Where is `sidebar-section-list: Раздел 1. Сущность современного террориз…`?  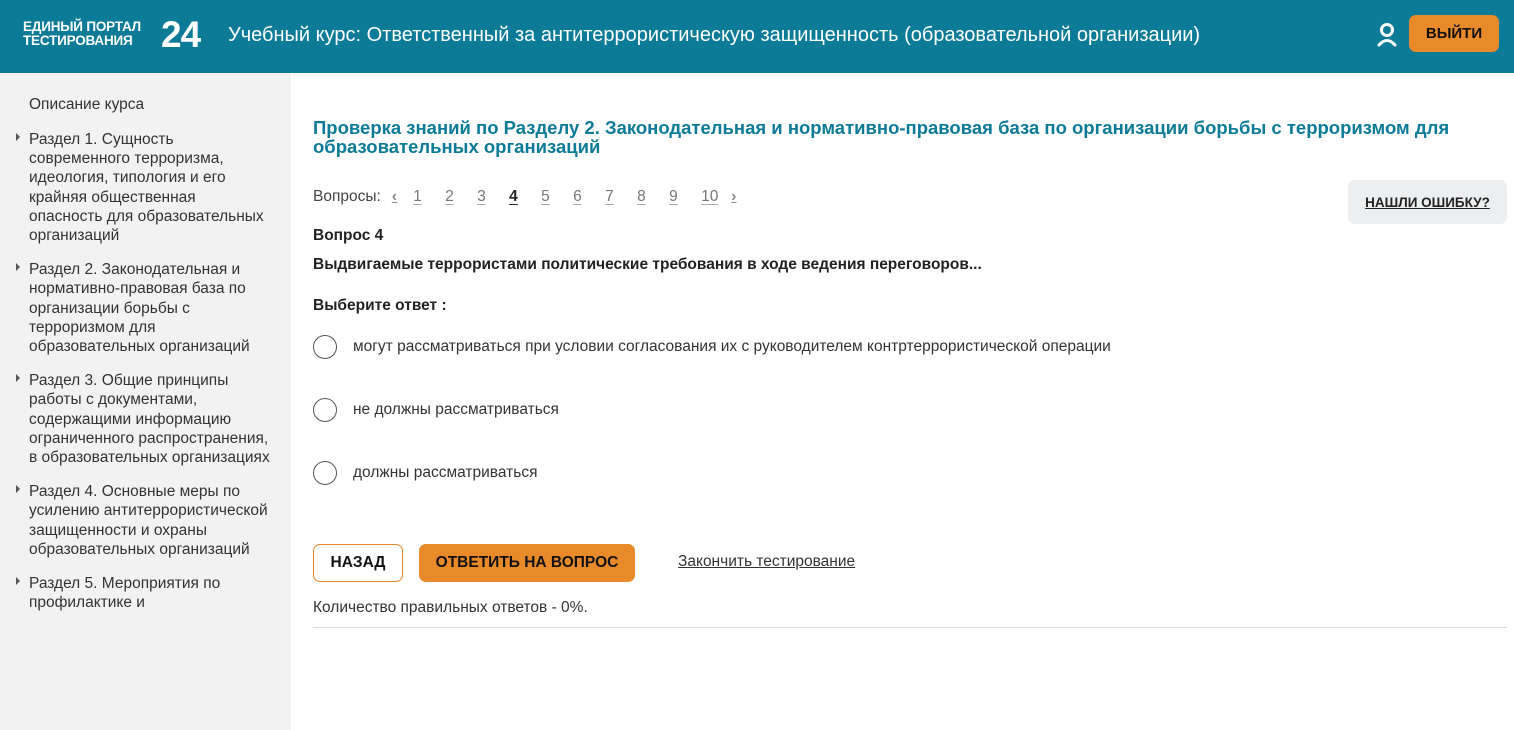
sidebar-section-list: Раздел 1. Сущность современного террориз… is located at coordinates (145, 378).